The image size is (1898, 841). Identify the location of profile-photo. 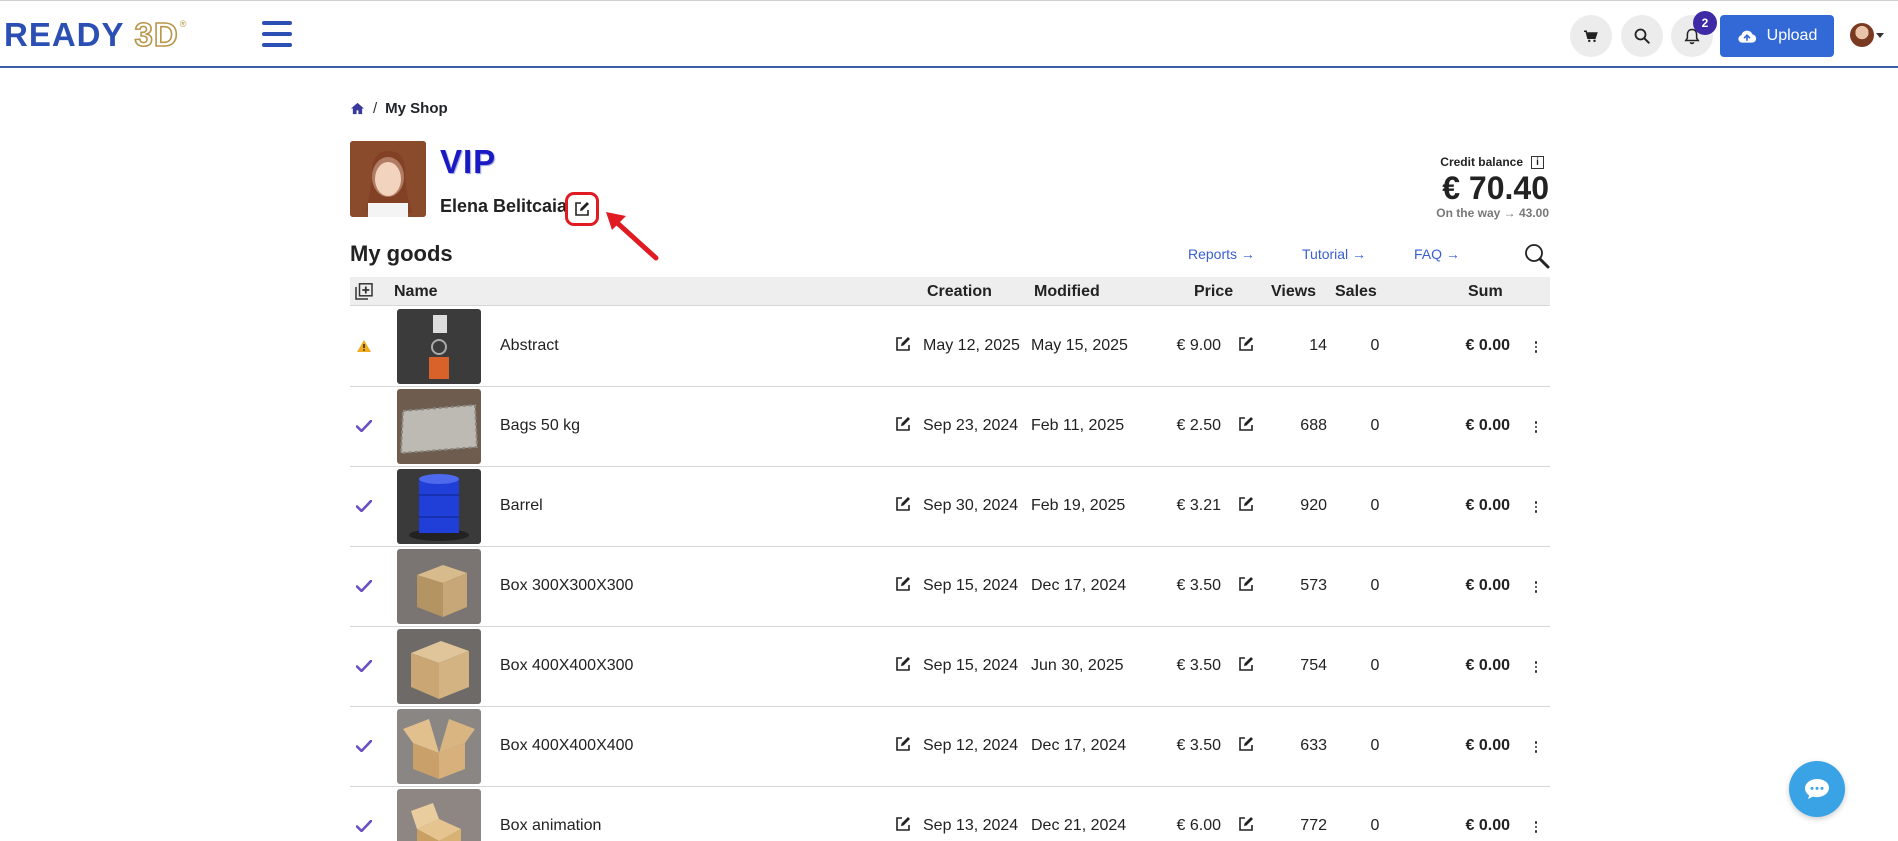
(388, 179).